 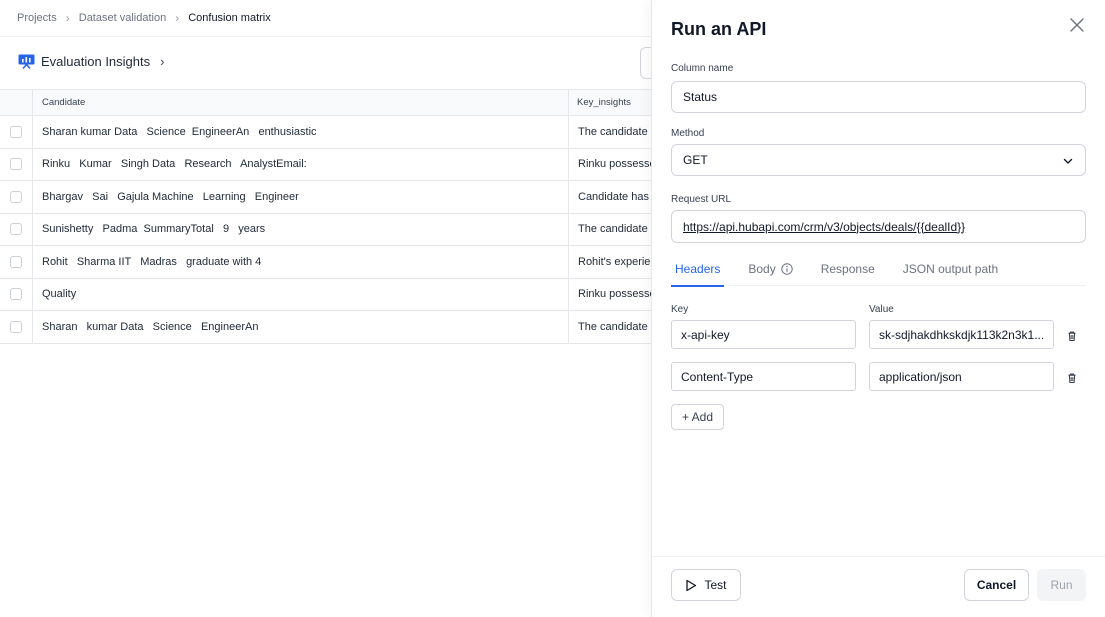 I want to click on test-button-label: Test, so click(x=715, y=585).